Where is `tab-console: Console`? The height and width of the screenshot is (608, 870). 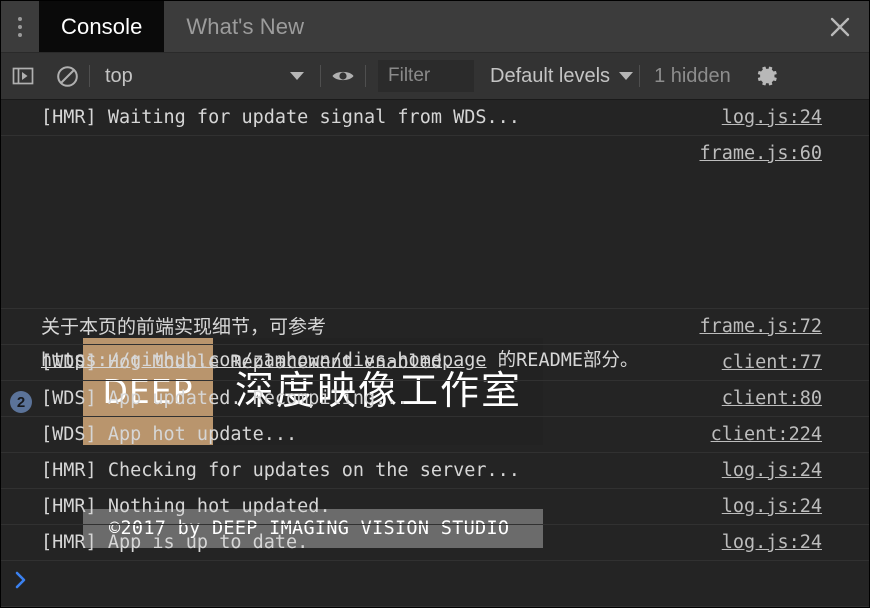 tab-console: Console is located at coordinates (102, 26).